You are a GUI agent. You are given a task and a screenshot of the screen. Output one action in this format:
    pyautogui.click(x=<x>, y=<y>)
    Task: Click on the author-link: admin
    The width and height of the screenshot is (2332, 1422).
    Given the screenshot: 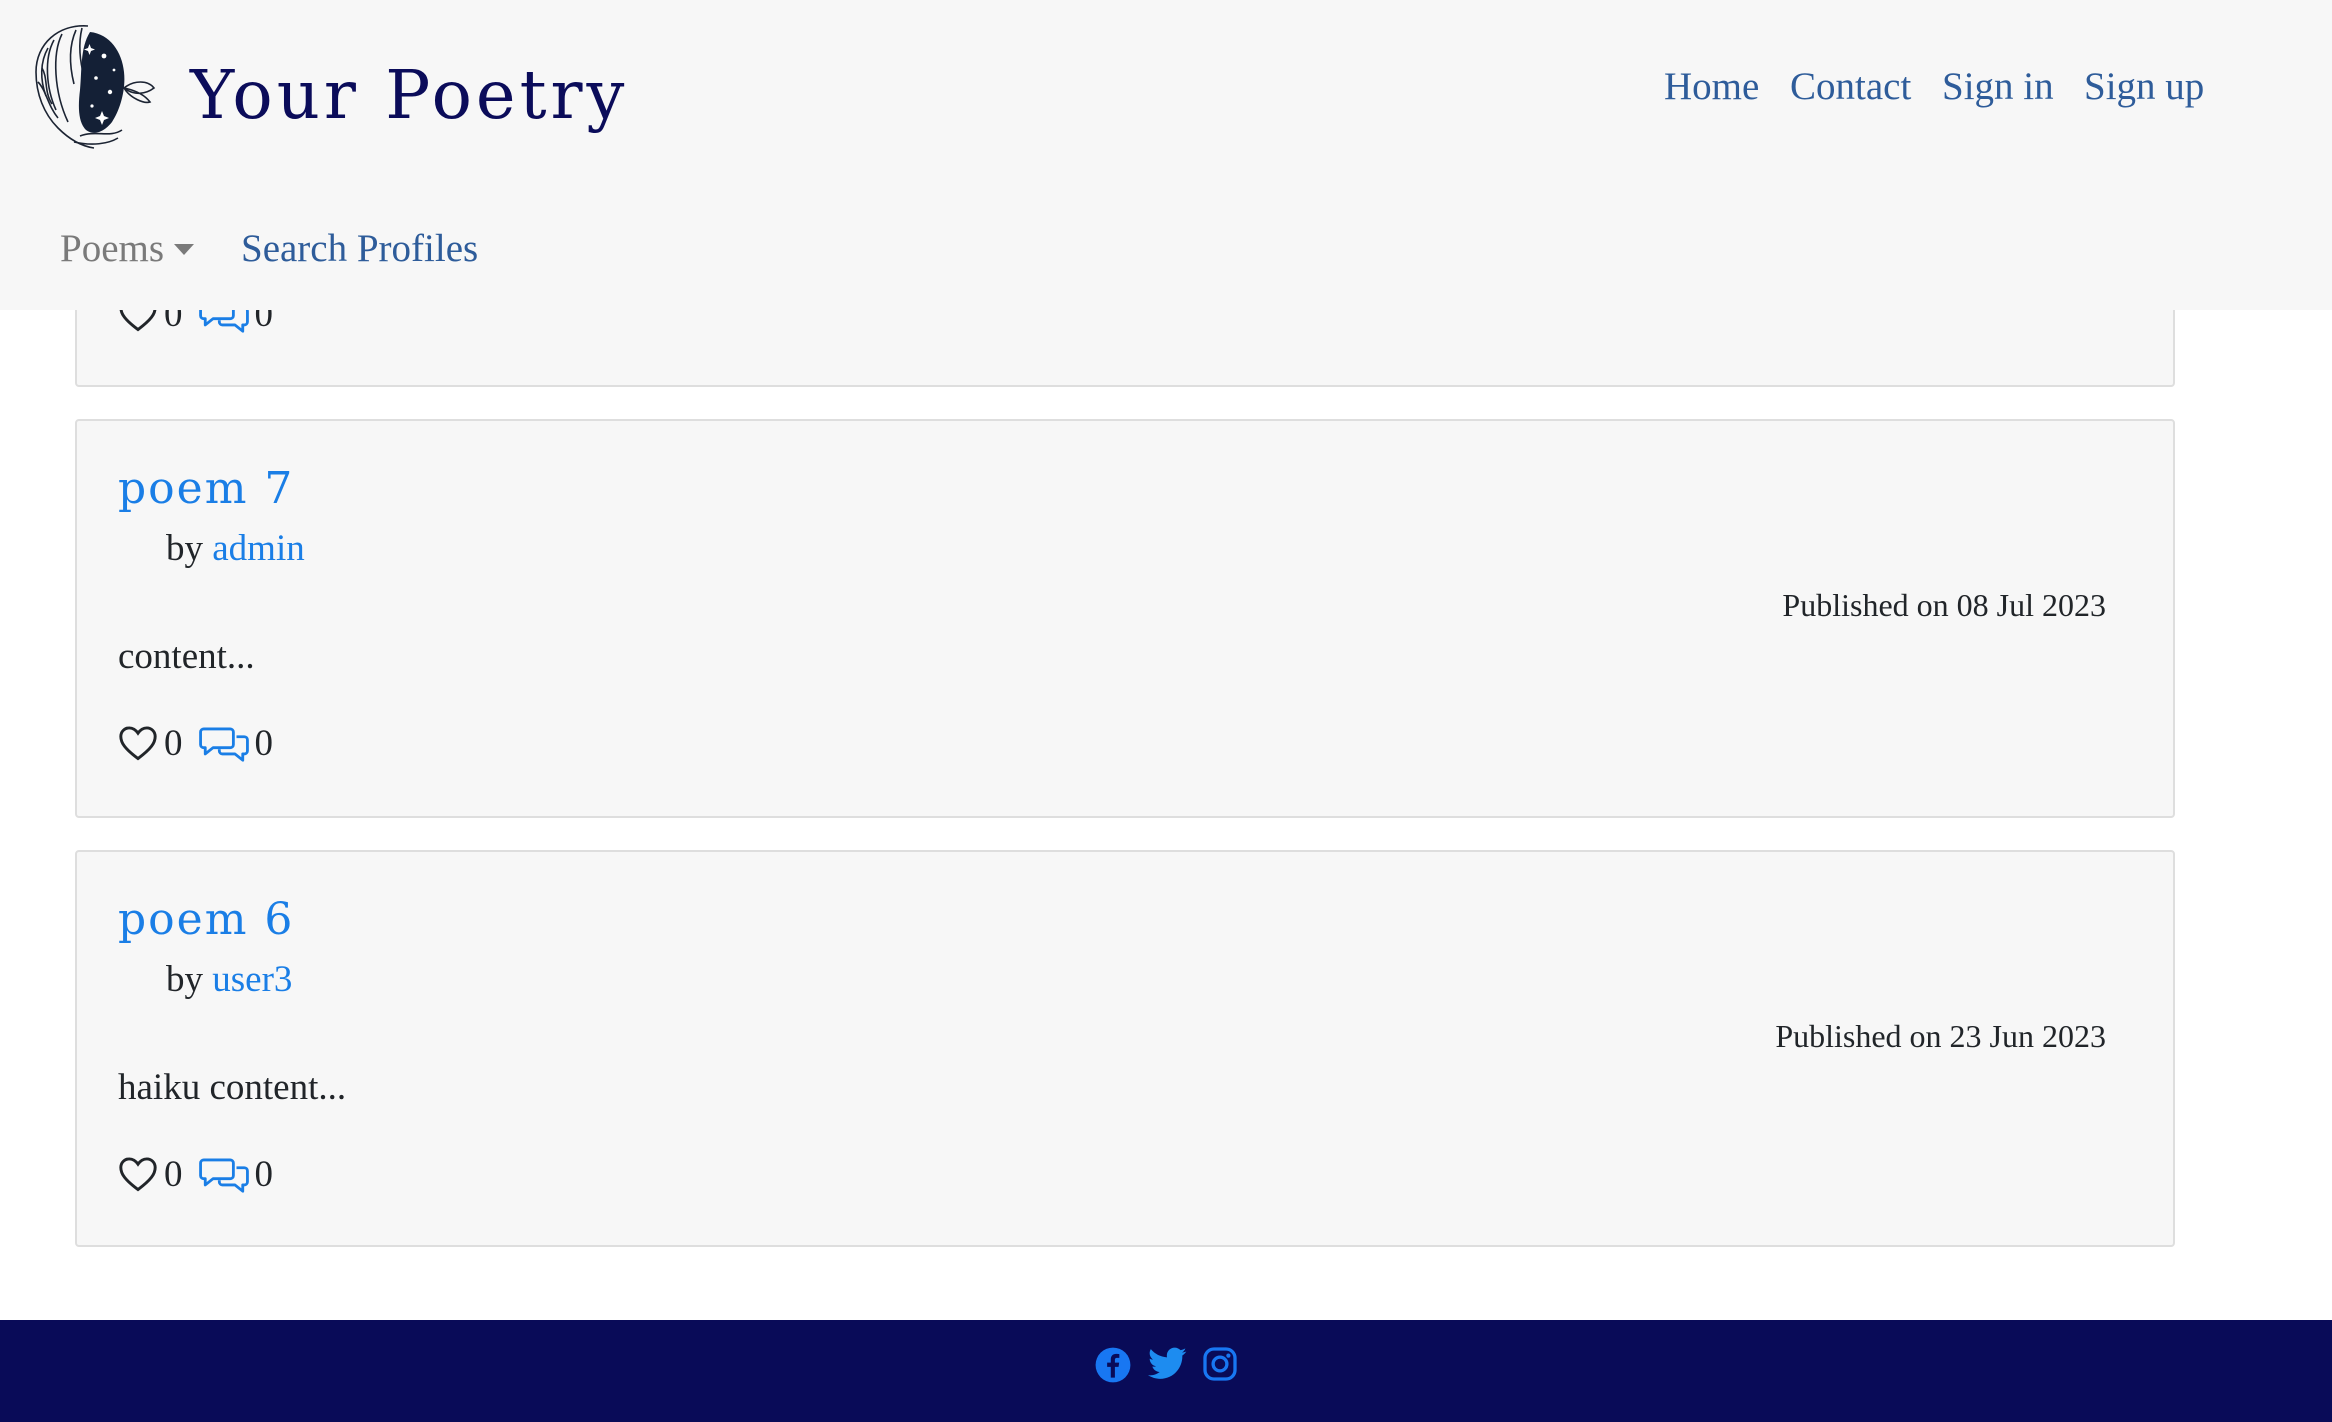 What is the action you would take?
    pyautogui.click(x=258, y=548)
    